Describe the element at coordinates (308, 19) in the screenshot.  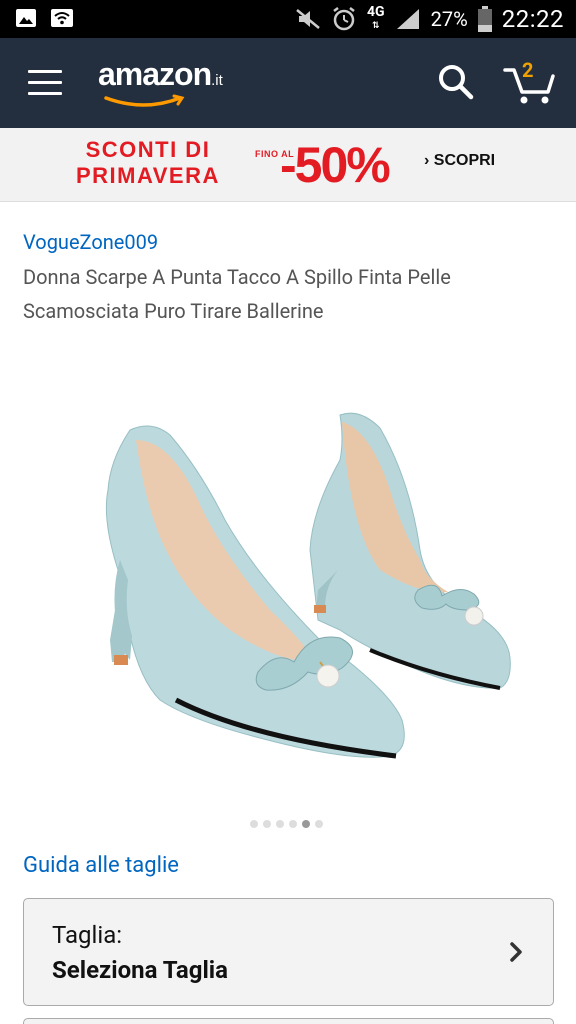
I see `mute-icon` at that location.